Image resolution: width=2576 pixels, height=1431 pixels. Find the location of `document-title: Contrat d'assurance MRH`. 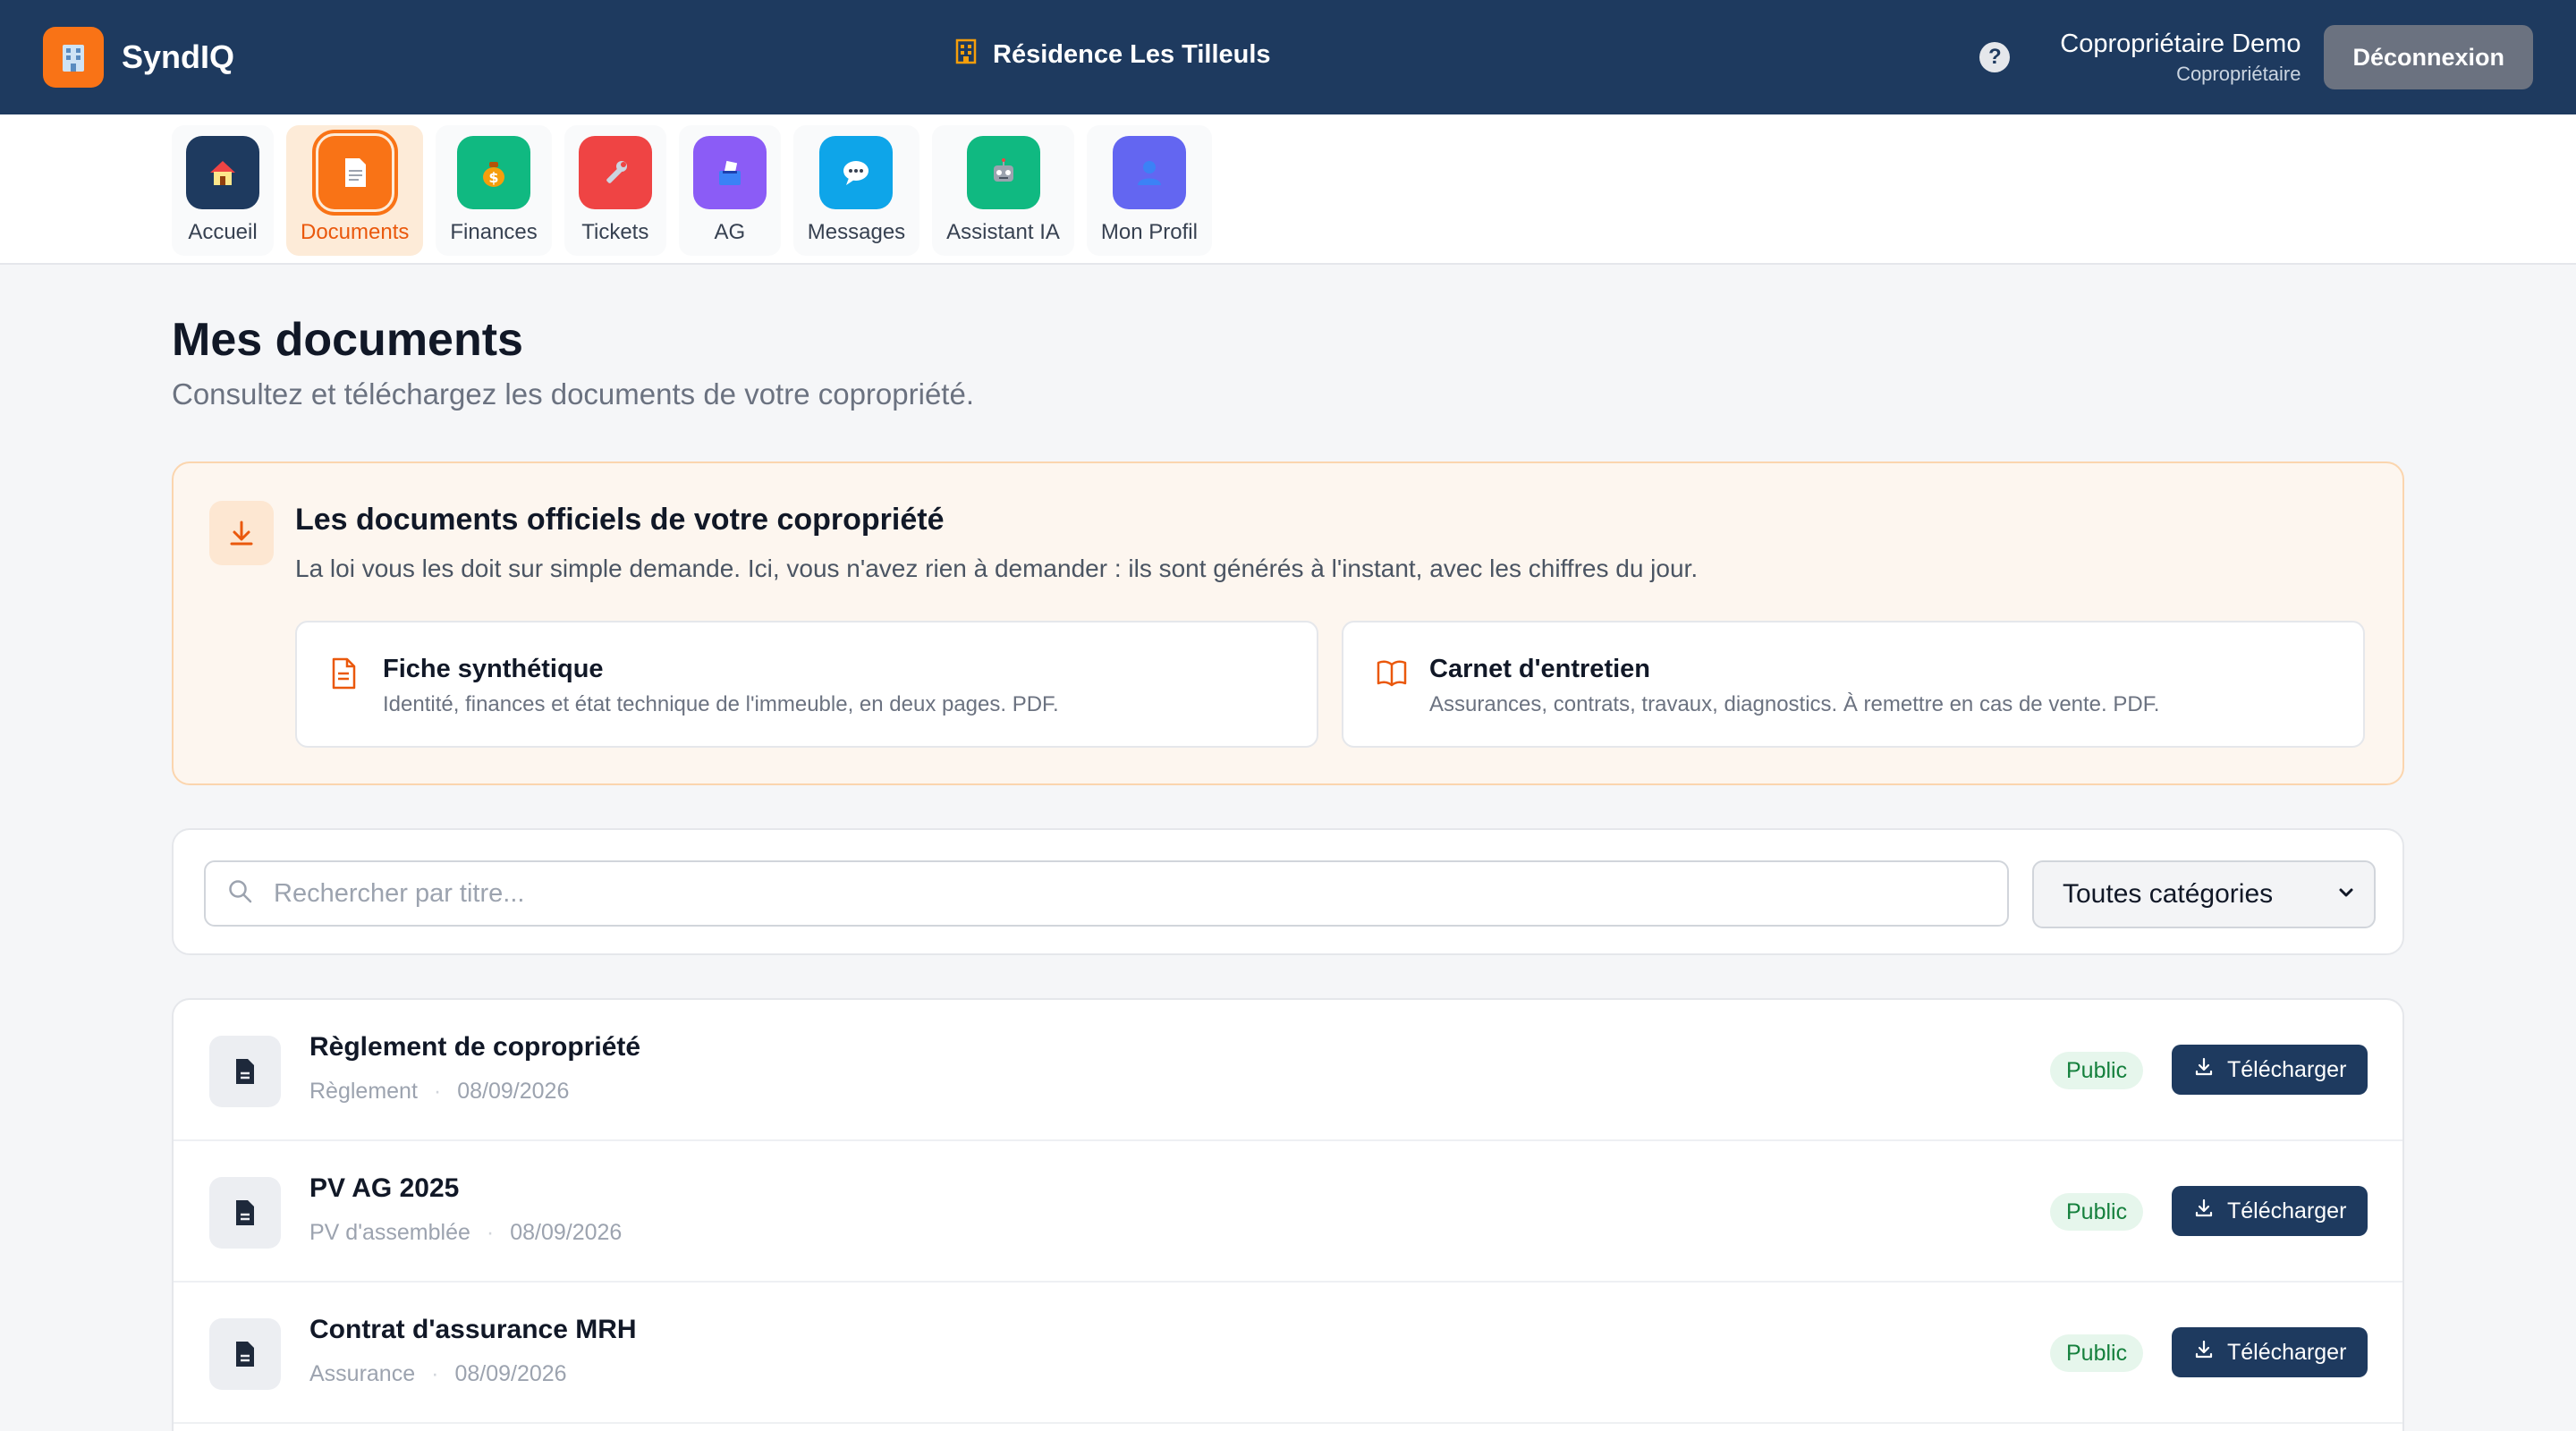

document-title: Contrat d'assurance MRH is located at coordinates (473, 1330).